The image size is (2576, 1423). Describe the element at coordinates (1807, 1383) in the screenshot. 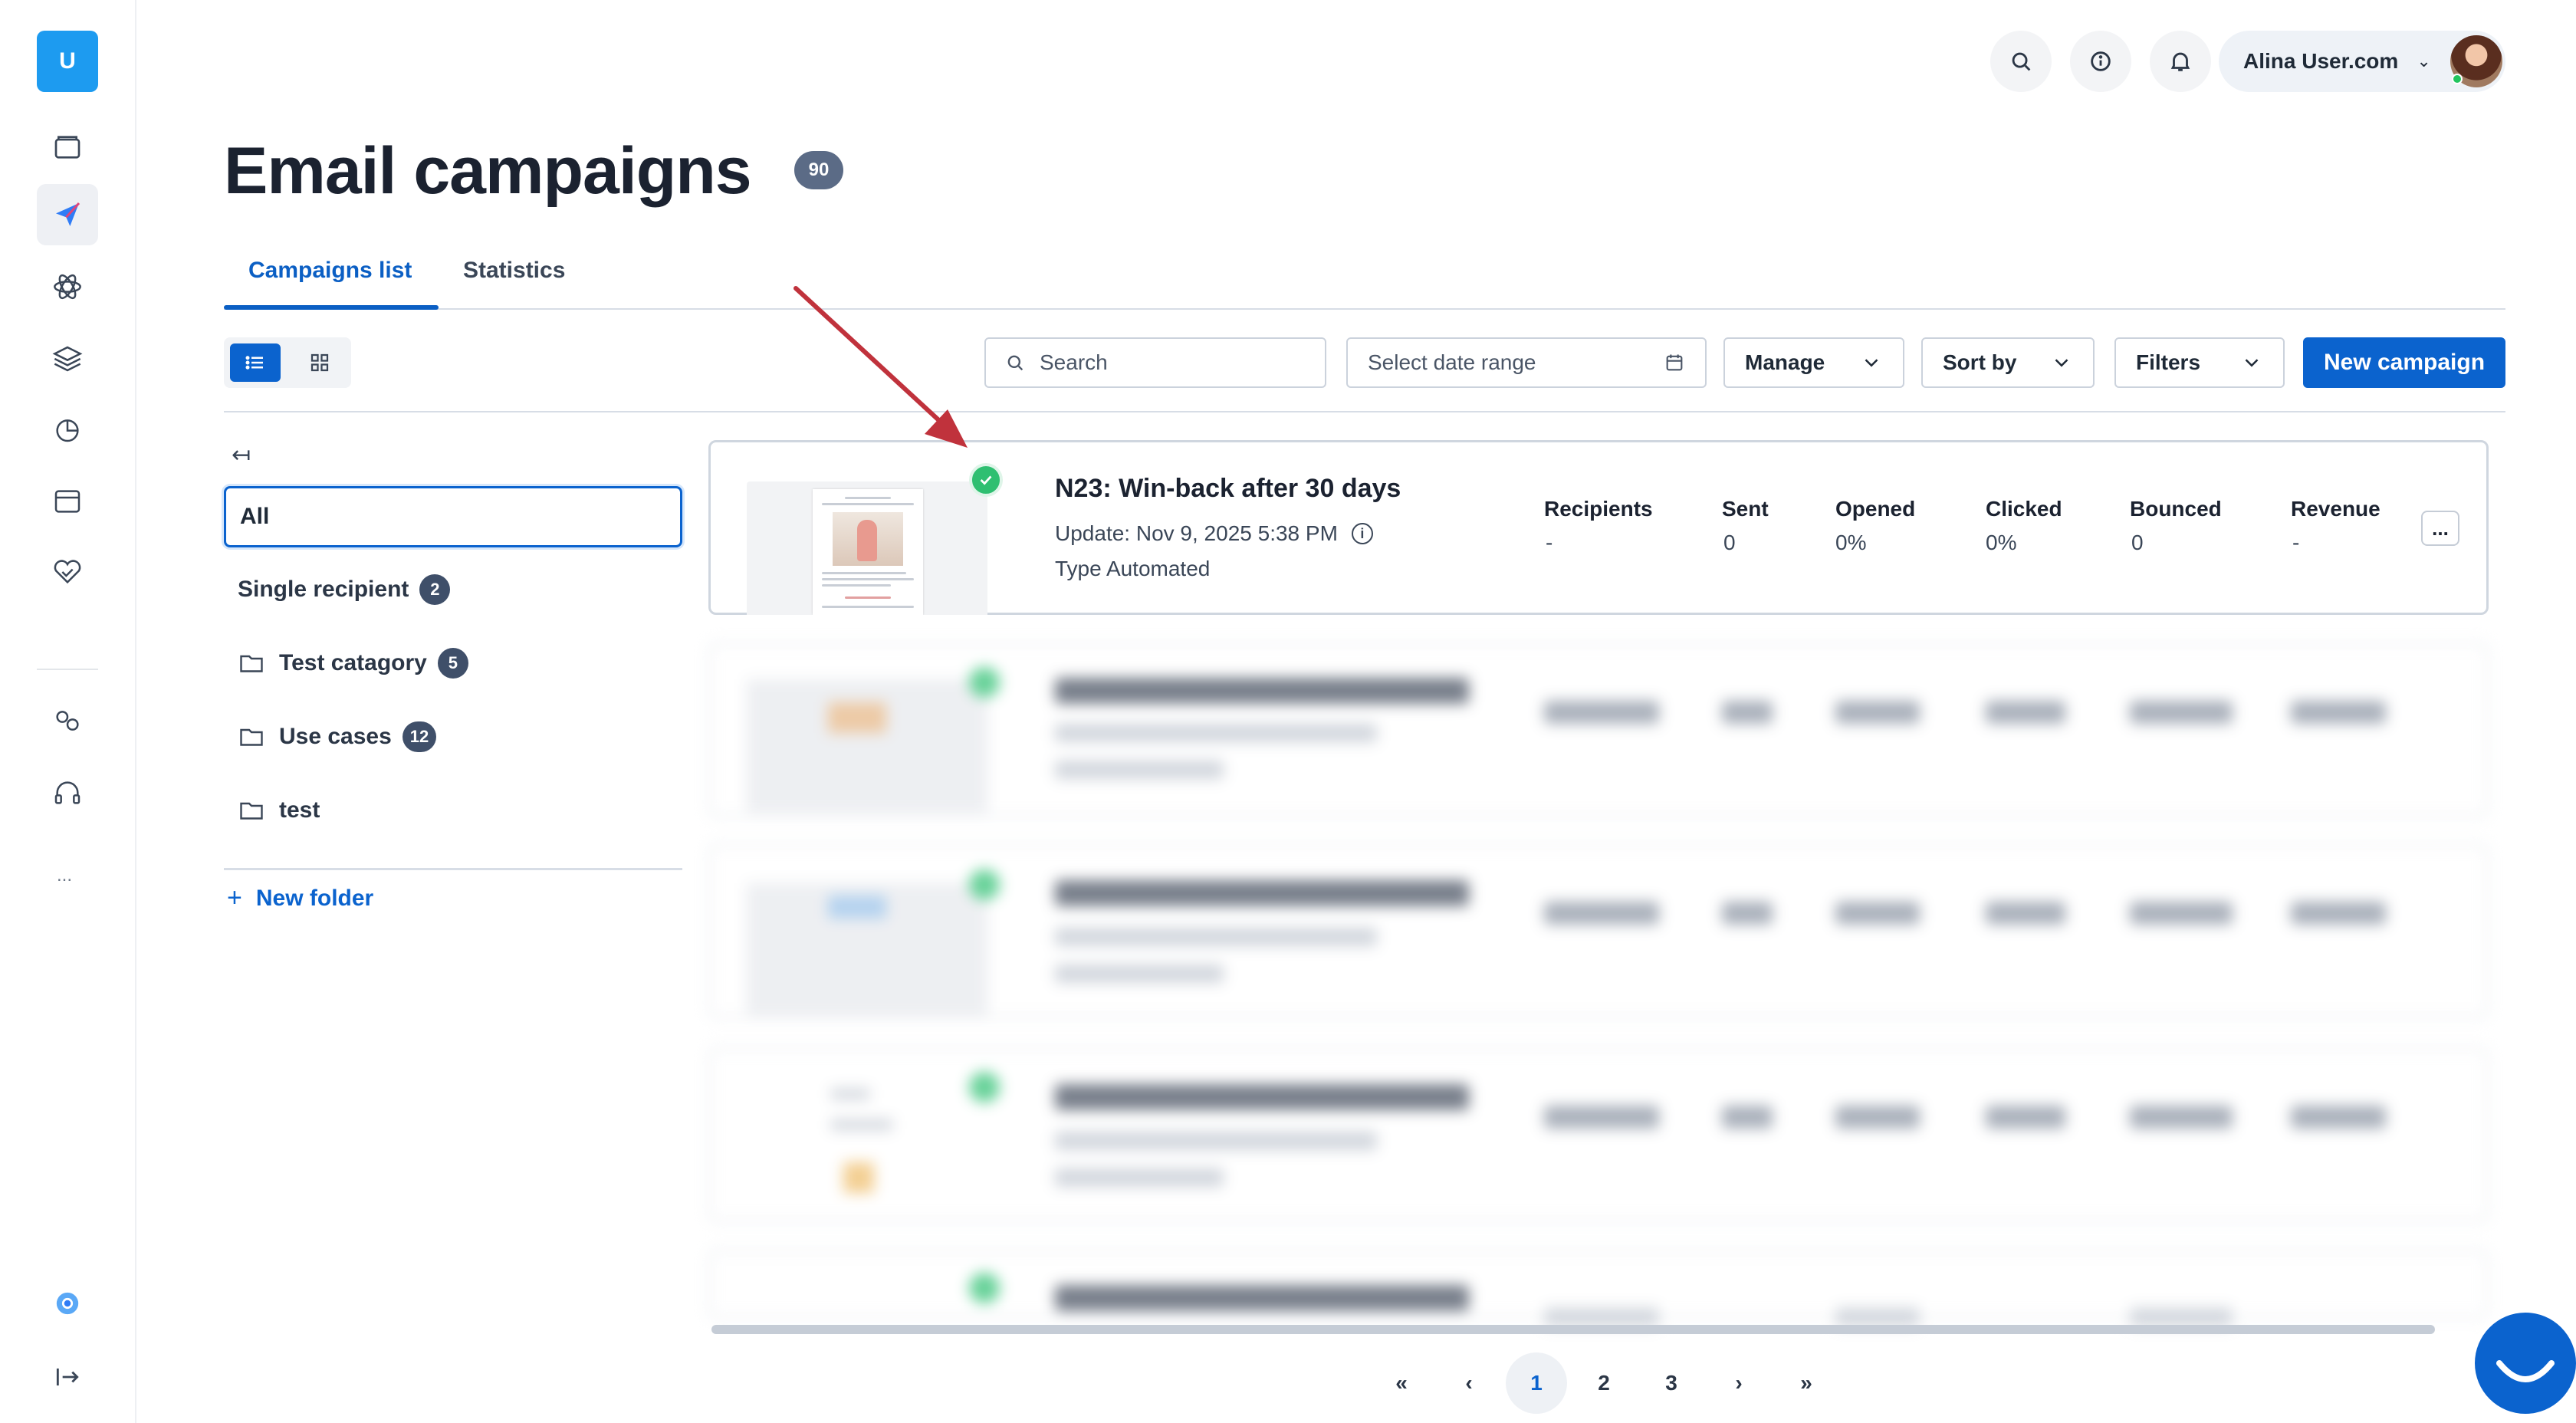

I see `last-page-button: »` at that location.